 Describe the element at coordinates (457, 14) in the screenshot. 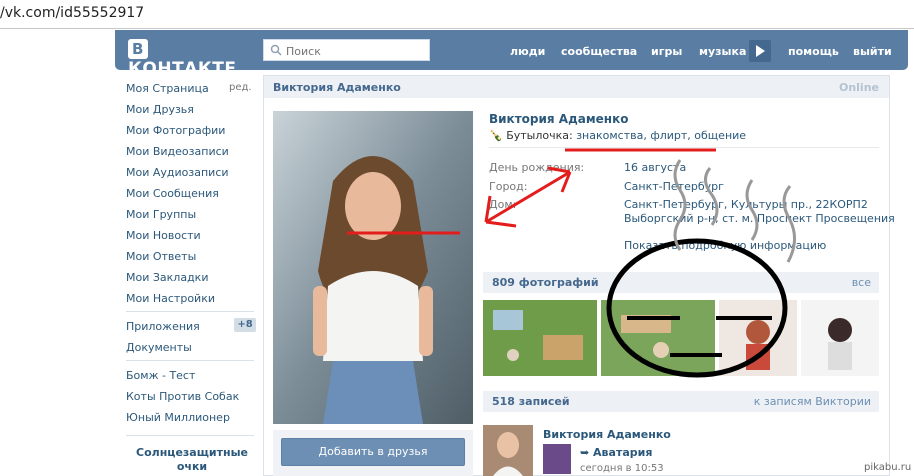

I see `browser-address-bar: /vk.com/id55552917` at that location.